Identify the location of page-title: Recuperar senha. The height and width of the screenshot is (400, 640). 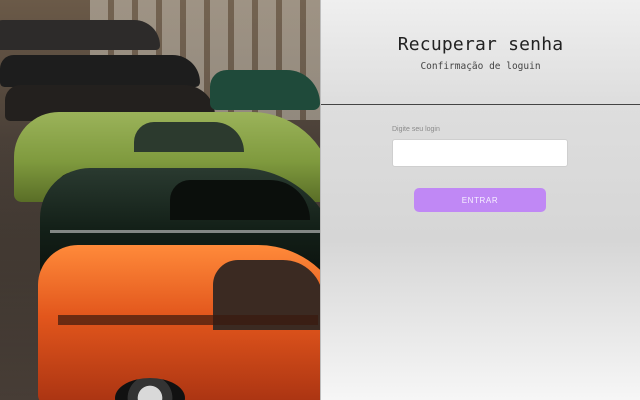
(480, 44).